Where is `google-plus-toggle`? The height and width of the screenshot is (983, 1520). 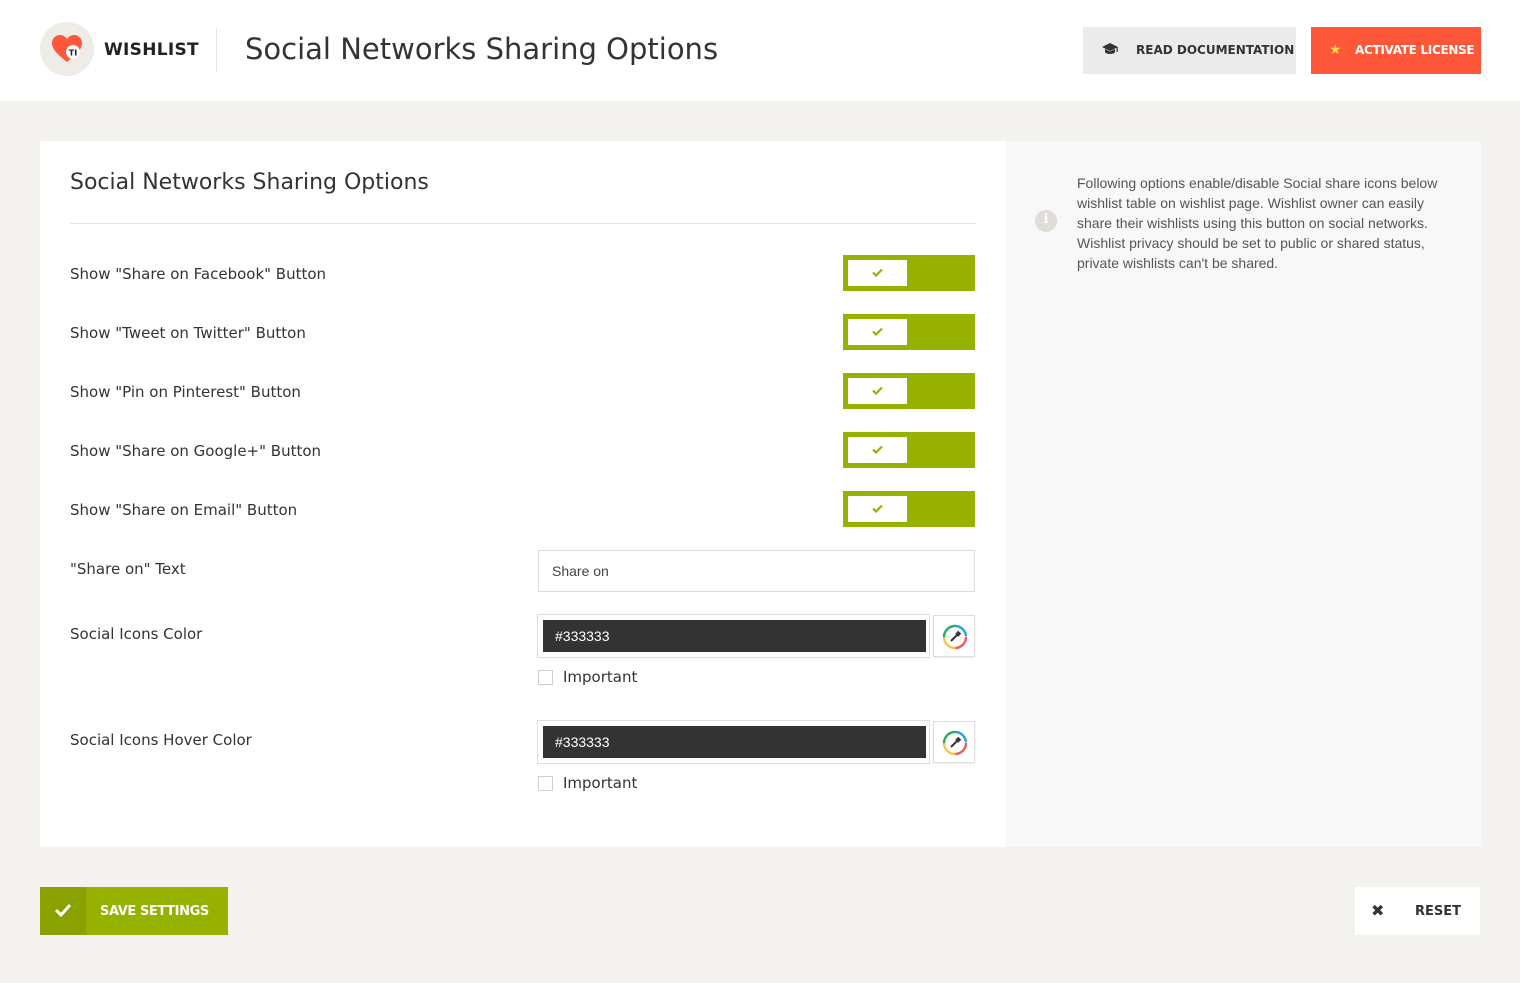 google-plus-toggle is located at coordinates (909, 450).